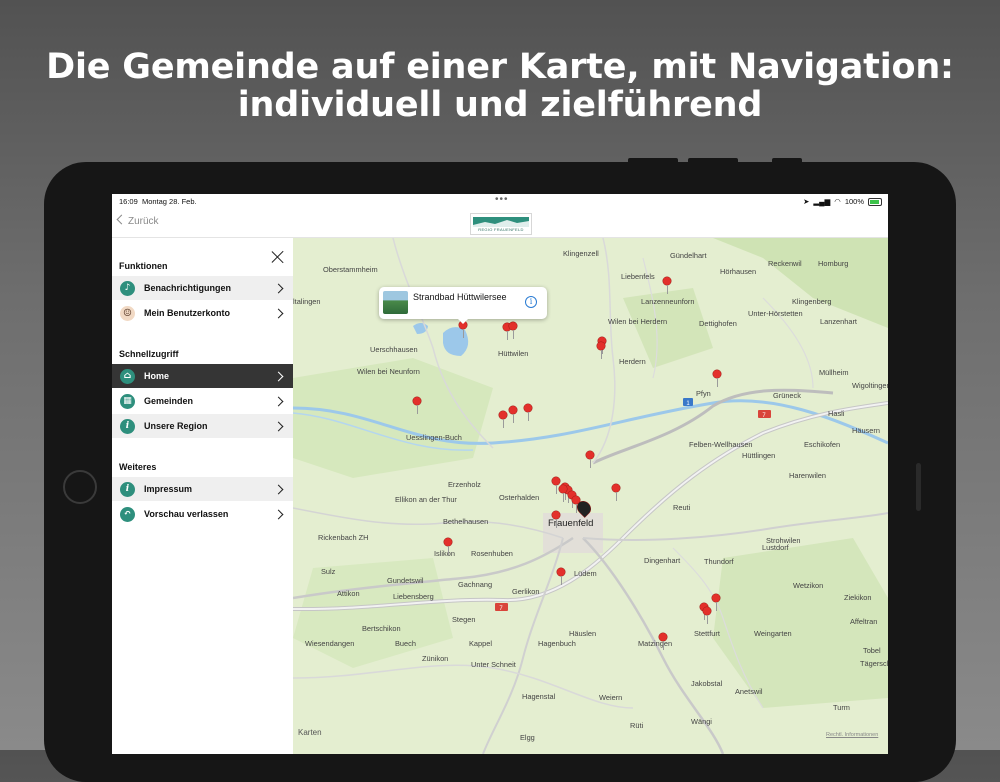  What do you see at coordinates (350, 269) in the screenshot?
I see `map-place-label: Oberstammheim` at bounding box center [350, 269].